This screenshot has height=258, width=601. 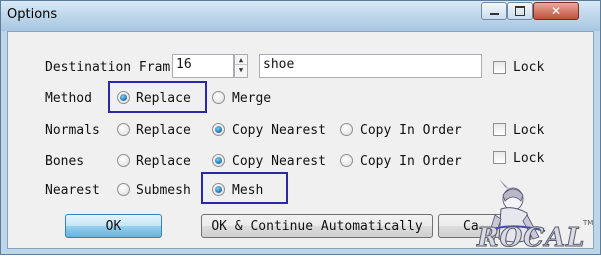 I want to click on bones-replace-radio, so click(x=123, y=160).